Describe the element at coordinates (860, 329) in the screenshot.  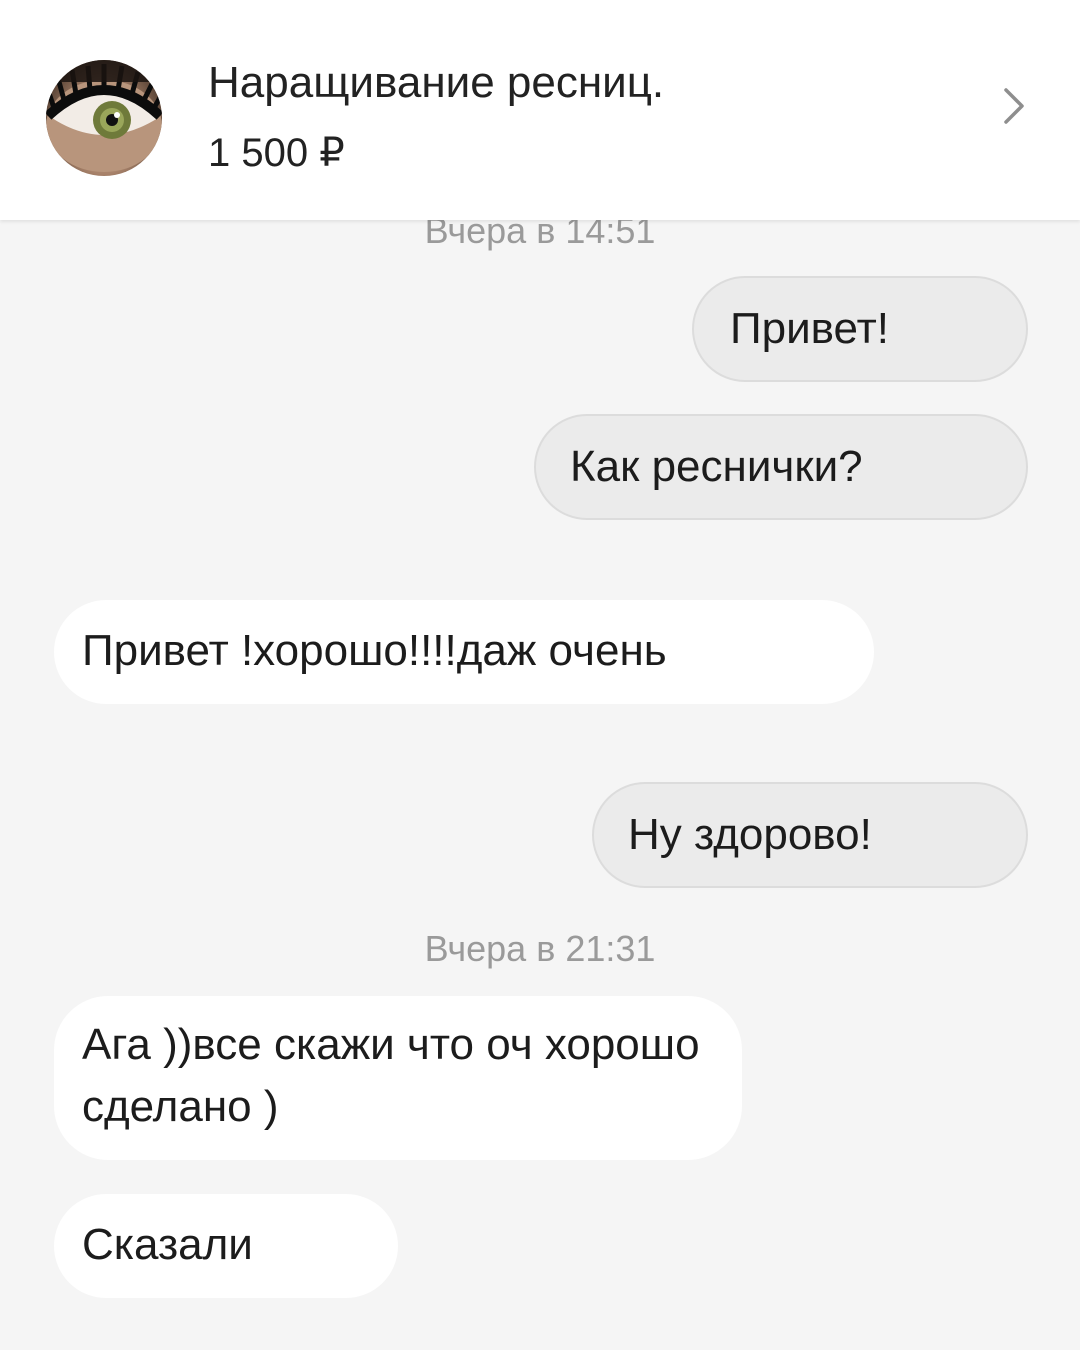
I see `outgoing-message: Привет!` at that location.